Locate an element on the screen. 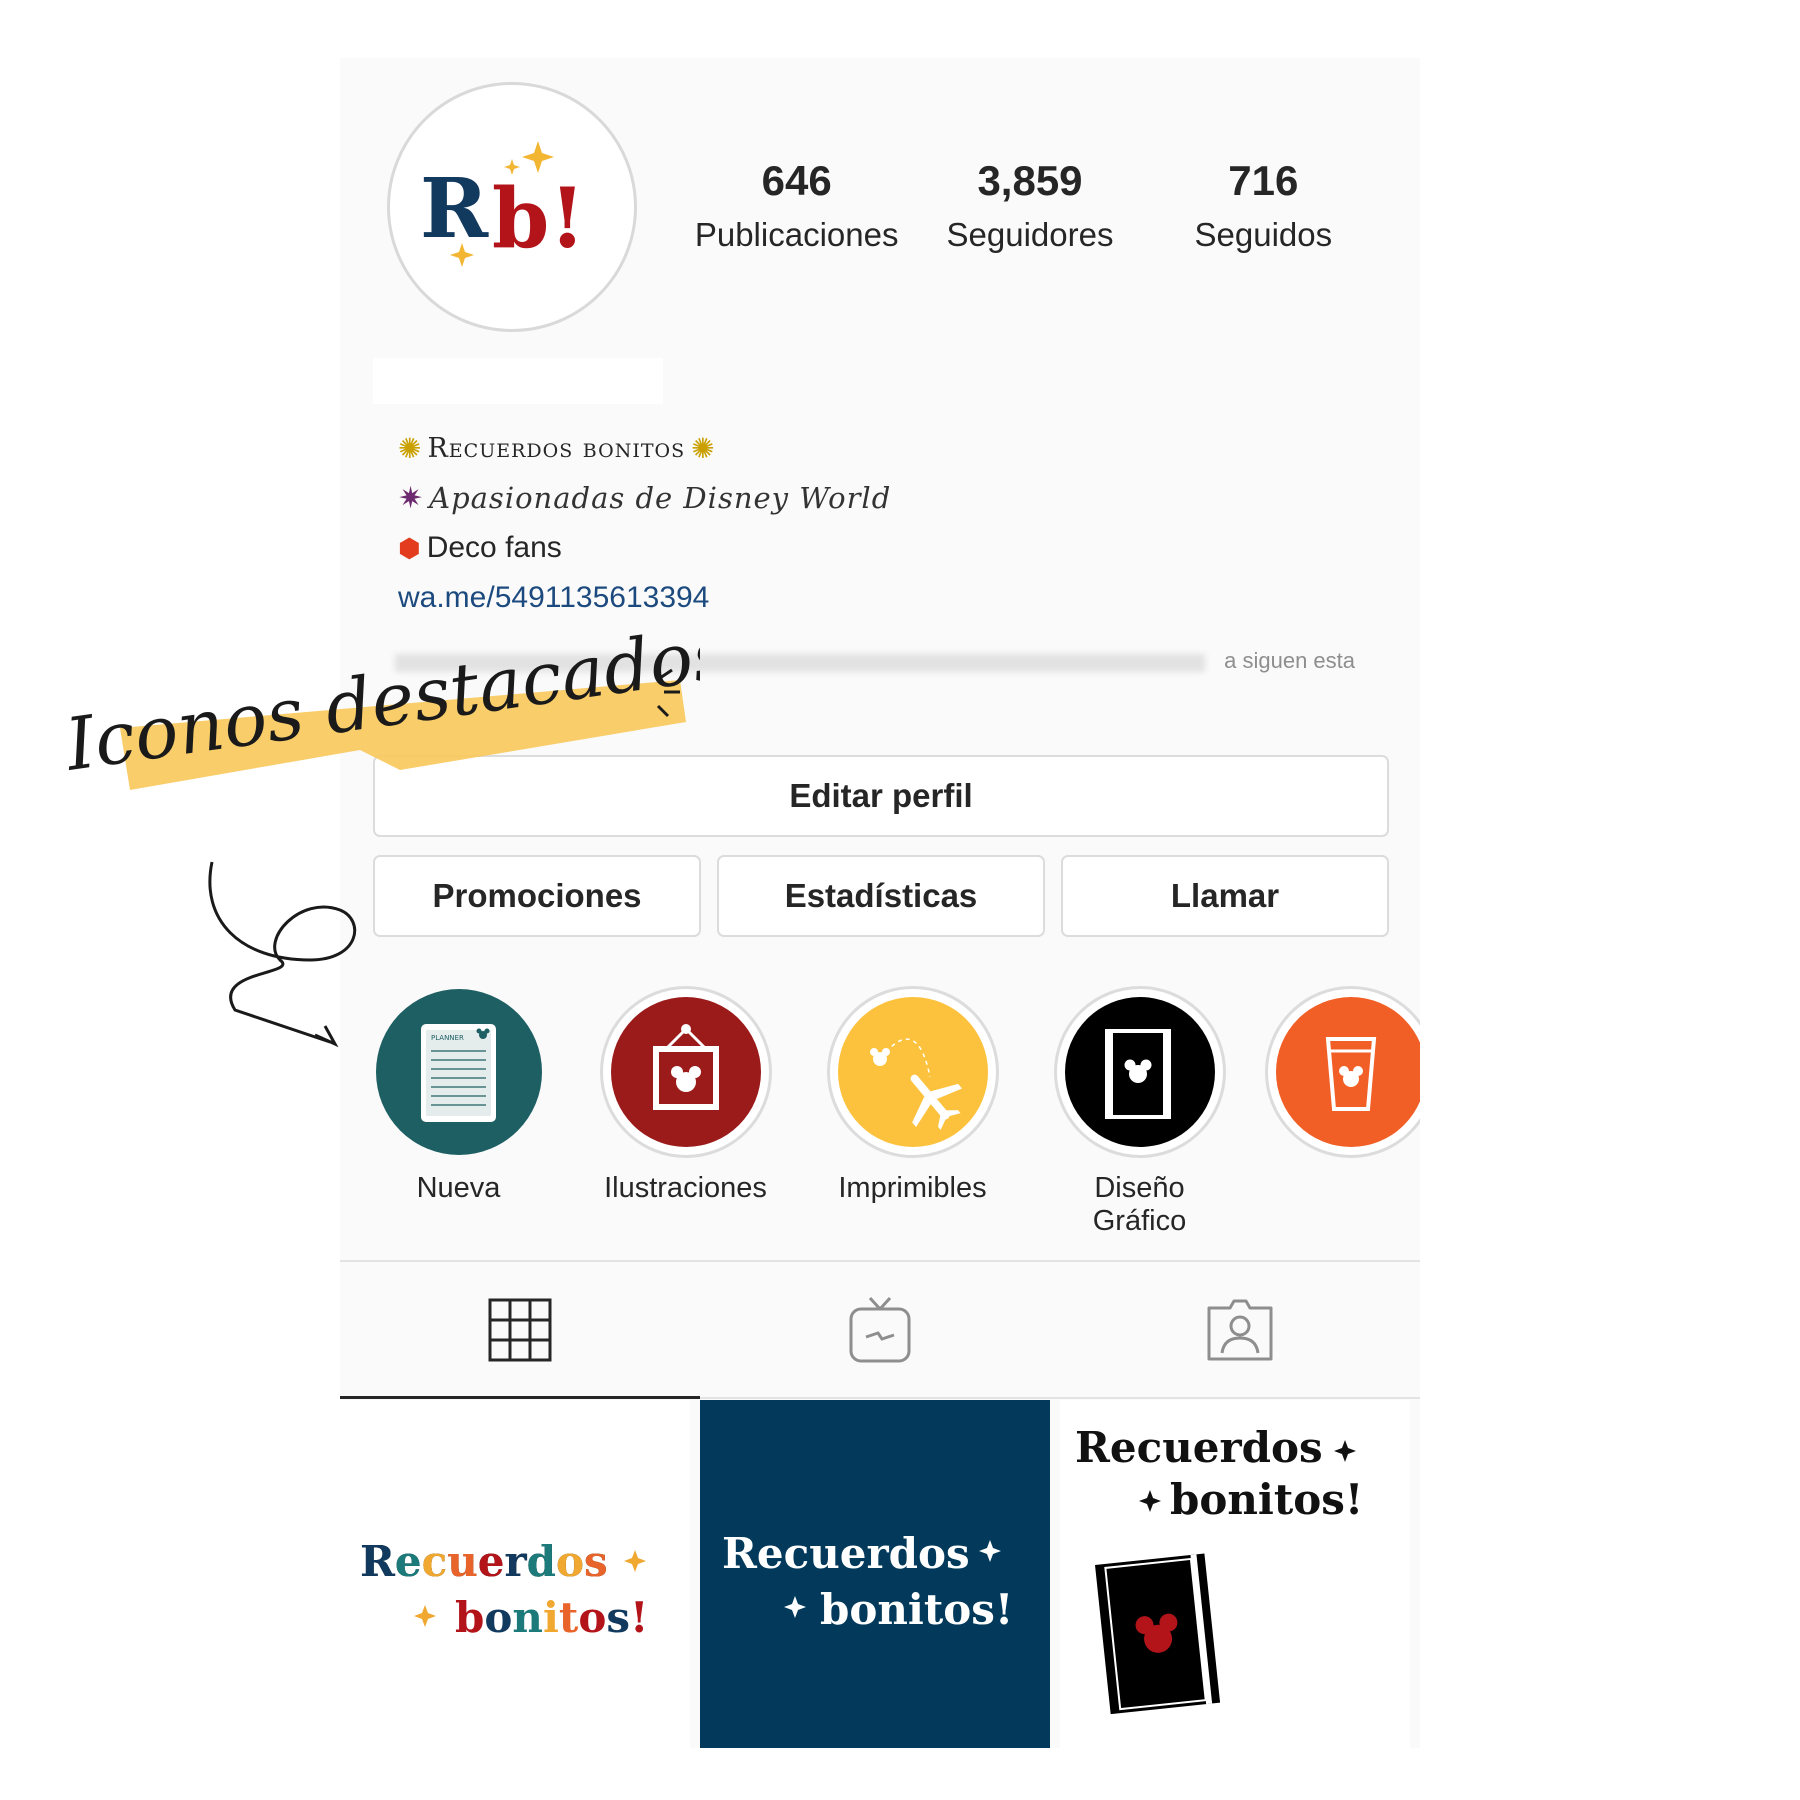  bio-line: wa.me/5491135613394 is located at coordinates (848, 598).